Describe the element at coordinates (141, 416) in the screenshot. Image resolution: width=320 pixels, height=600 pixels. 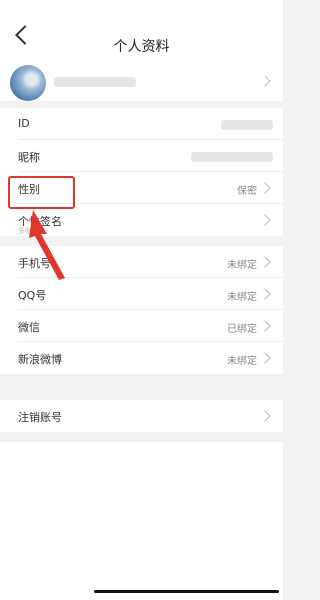
I see `row-cancel-account: 注销账号` at that location.